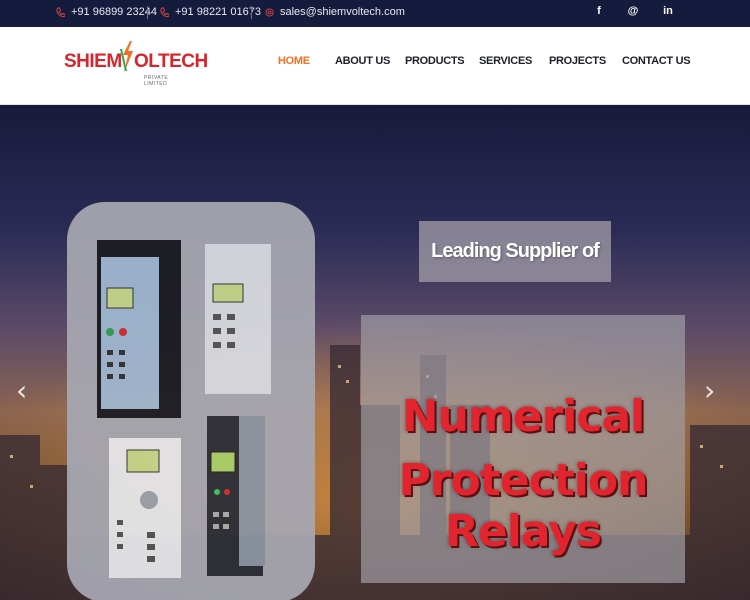 The width and height of the screenshot is (750, 600). Describe the element at coordinates (599, 11) in the screenshot. I see `facebook-icon: f` at that location.